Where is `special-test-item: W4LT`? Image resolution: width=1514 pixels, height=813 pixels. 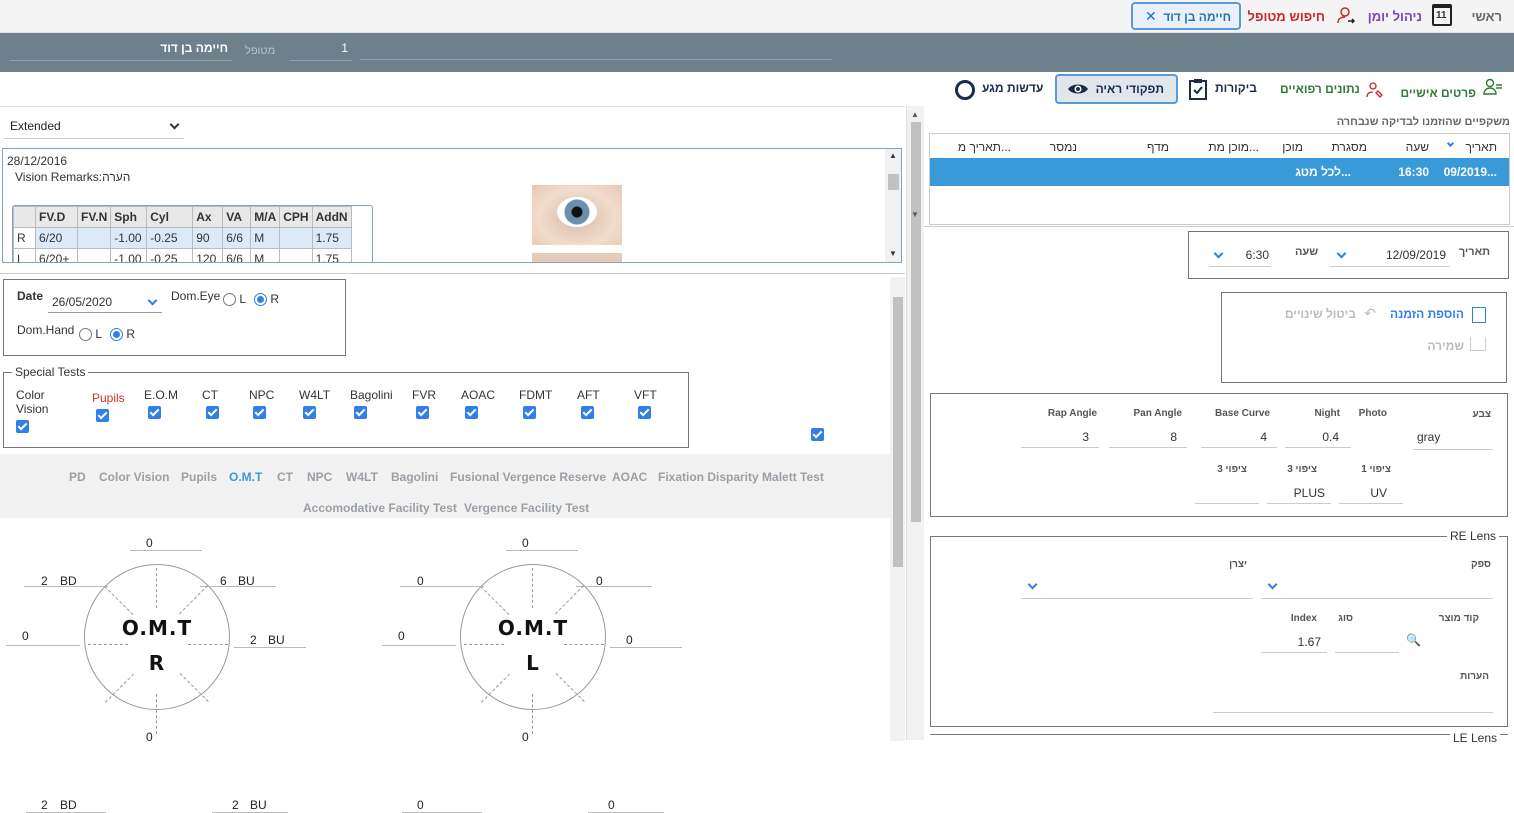 special-test-item: W4LT is located at coordinates (314, 405).